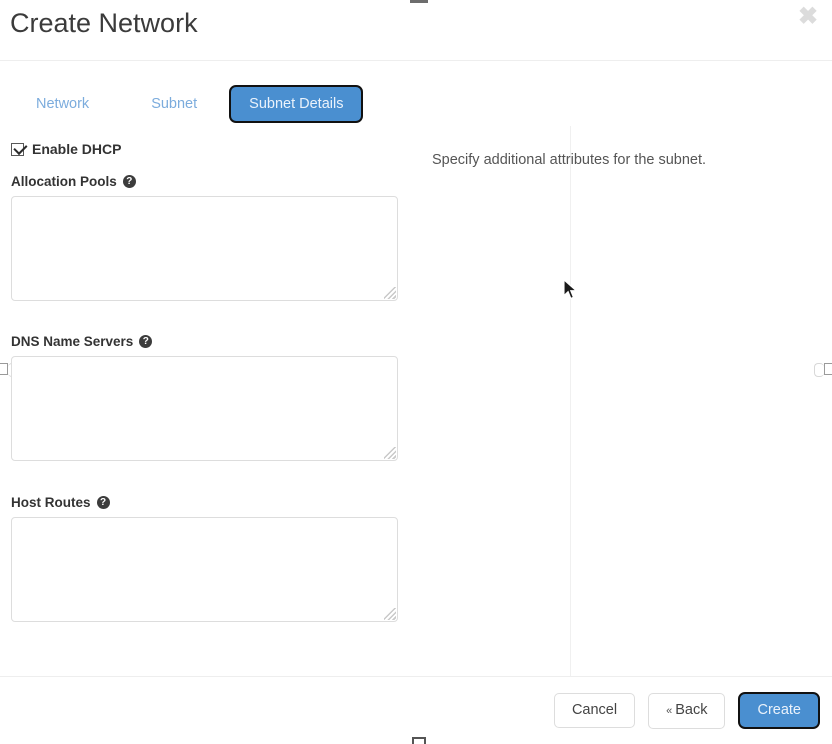  I want to click on tab-subnet-details: Subnet Details, so click(296, 104).